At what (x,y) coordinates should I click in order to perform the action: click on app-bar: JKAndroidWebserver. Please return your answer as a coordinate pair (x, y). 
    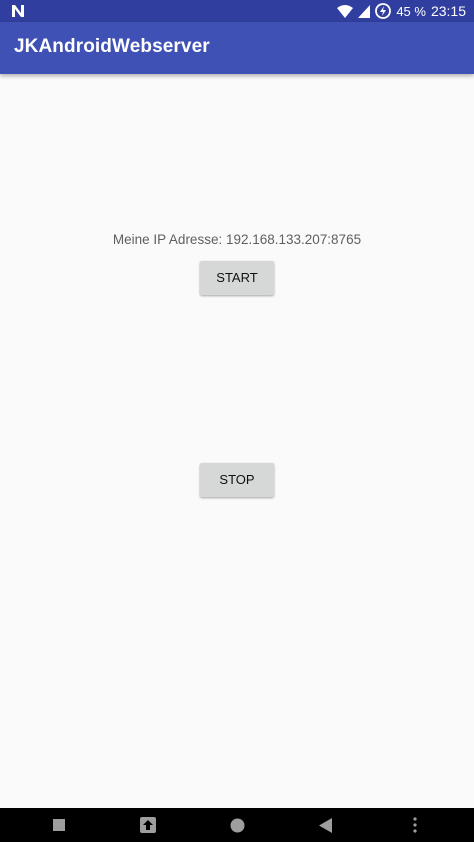
    Looking at the image, I should click on (237, 48).